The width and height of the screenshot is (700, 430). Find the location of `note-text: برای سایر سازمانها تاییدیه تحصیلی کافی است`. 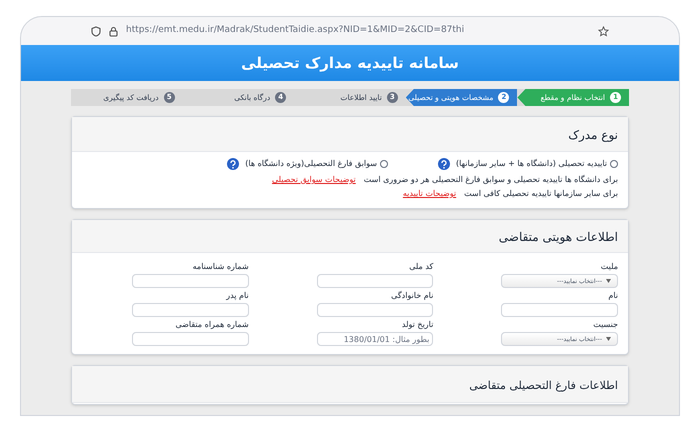

note-text: برای سایر سازمانها تاییدیه تحصیلی کافی است is located at coordinates (541, 194).